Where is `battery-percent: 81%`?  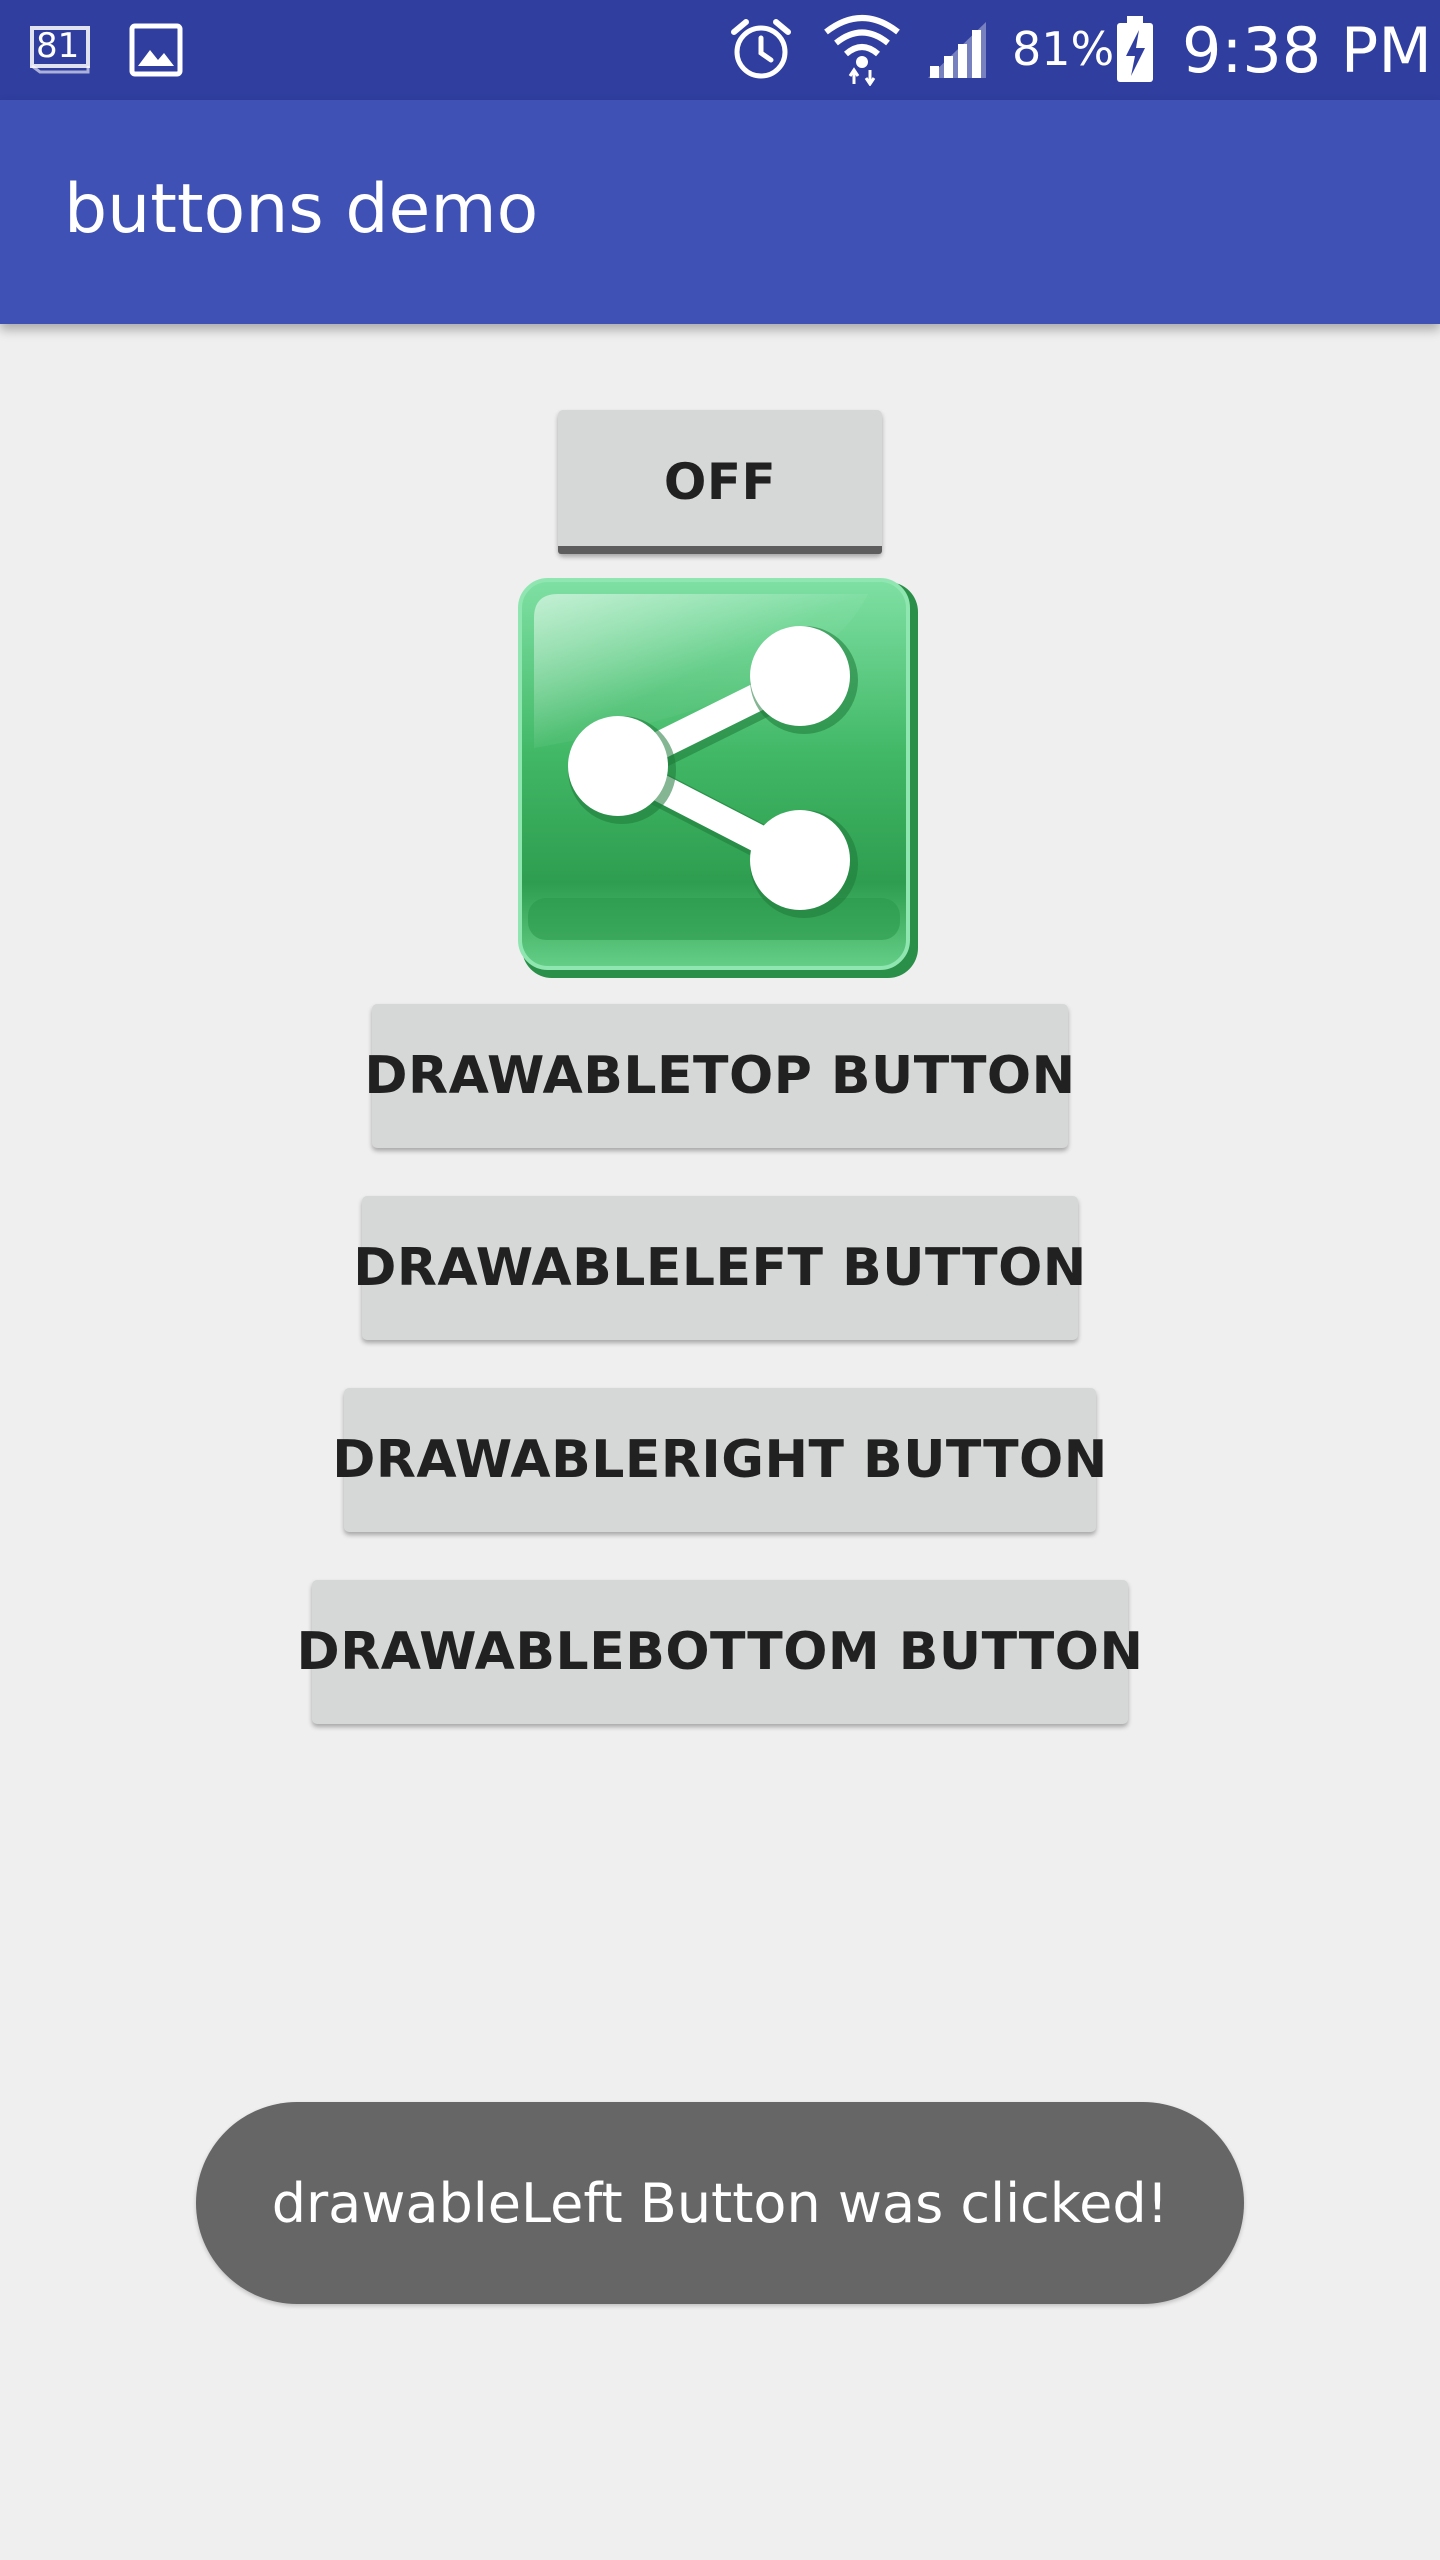 battery-percent: 81% is located at coordinates (1063, 49).